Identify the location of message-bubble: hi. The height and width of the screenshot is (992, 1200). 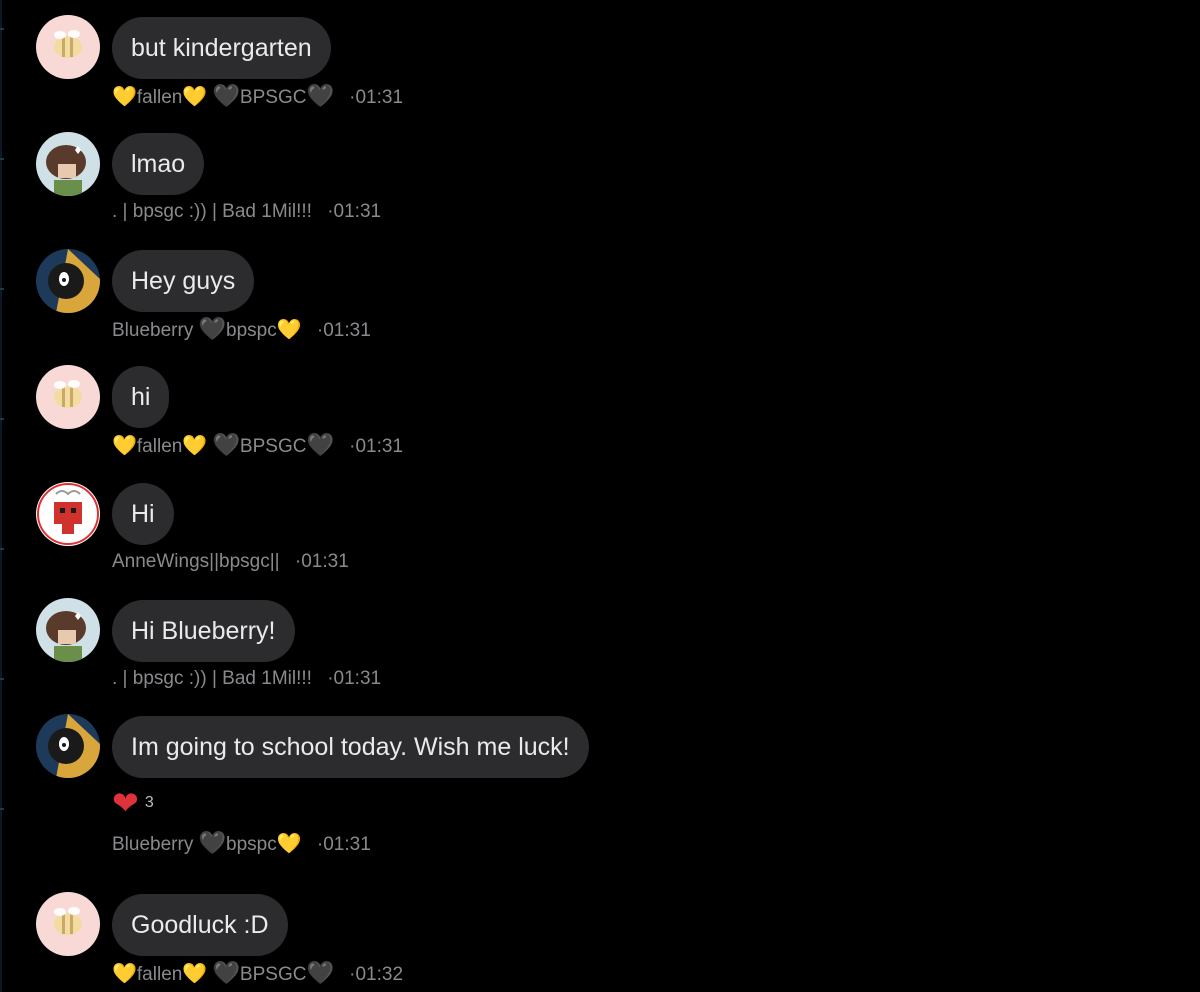
(141, 397).